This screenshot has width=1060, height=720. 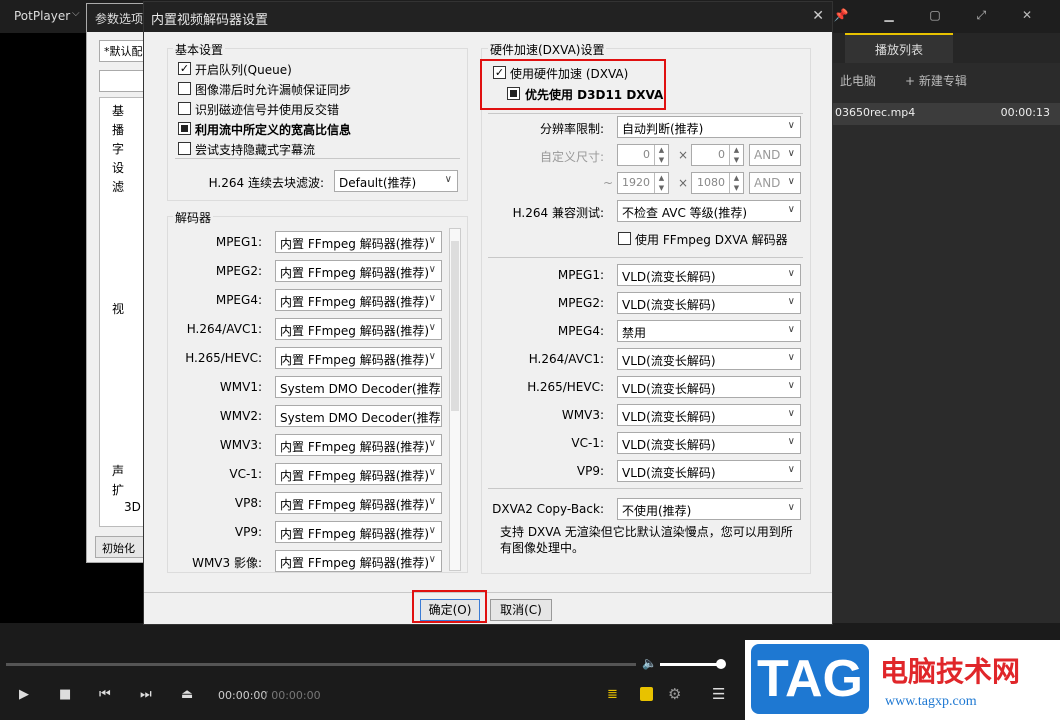 What do you see at coordinates (936, 80) in the screenshot?
I see `new-album-button: + 新建专辑` at bounding box center [936, 80].